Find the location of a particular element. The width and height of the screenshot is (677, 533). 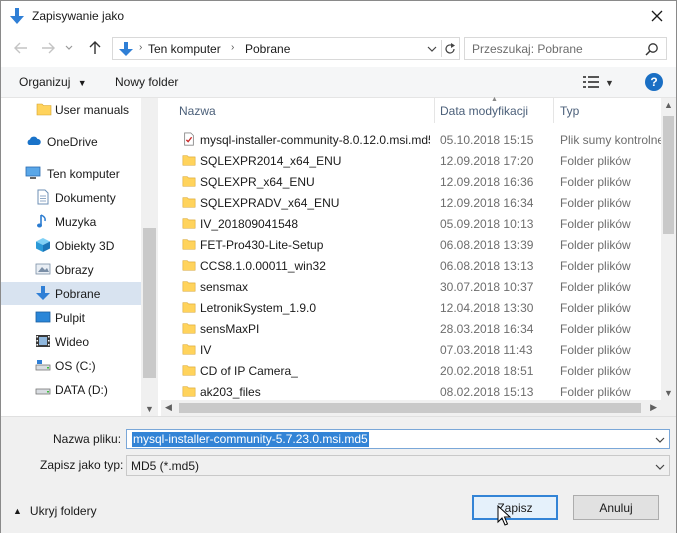

file-date: 05.09.2018 10:13 is located at coordinates (487, 224).